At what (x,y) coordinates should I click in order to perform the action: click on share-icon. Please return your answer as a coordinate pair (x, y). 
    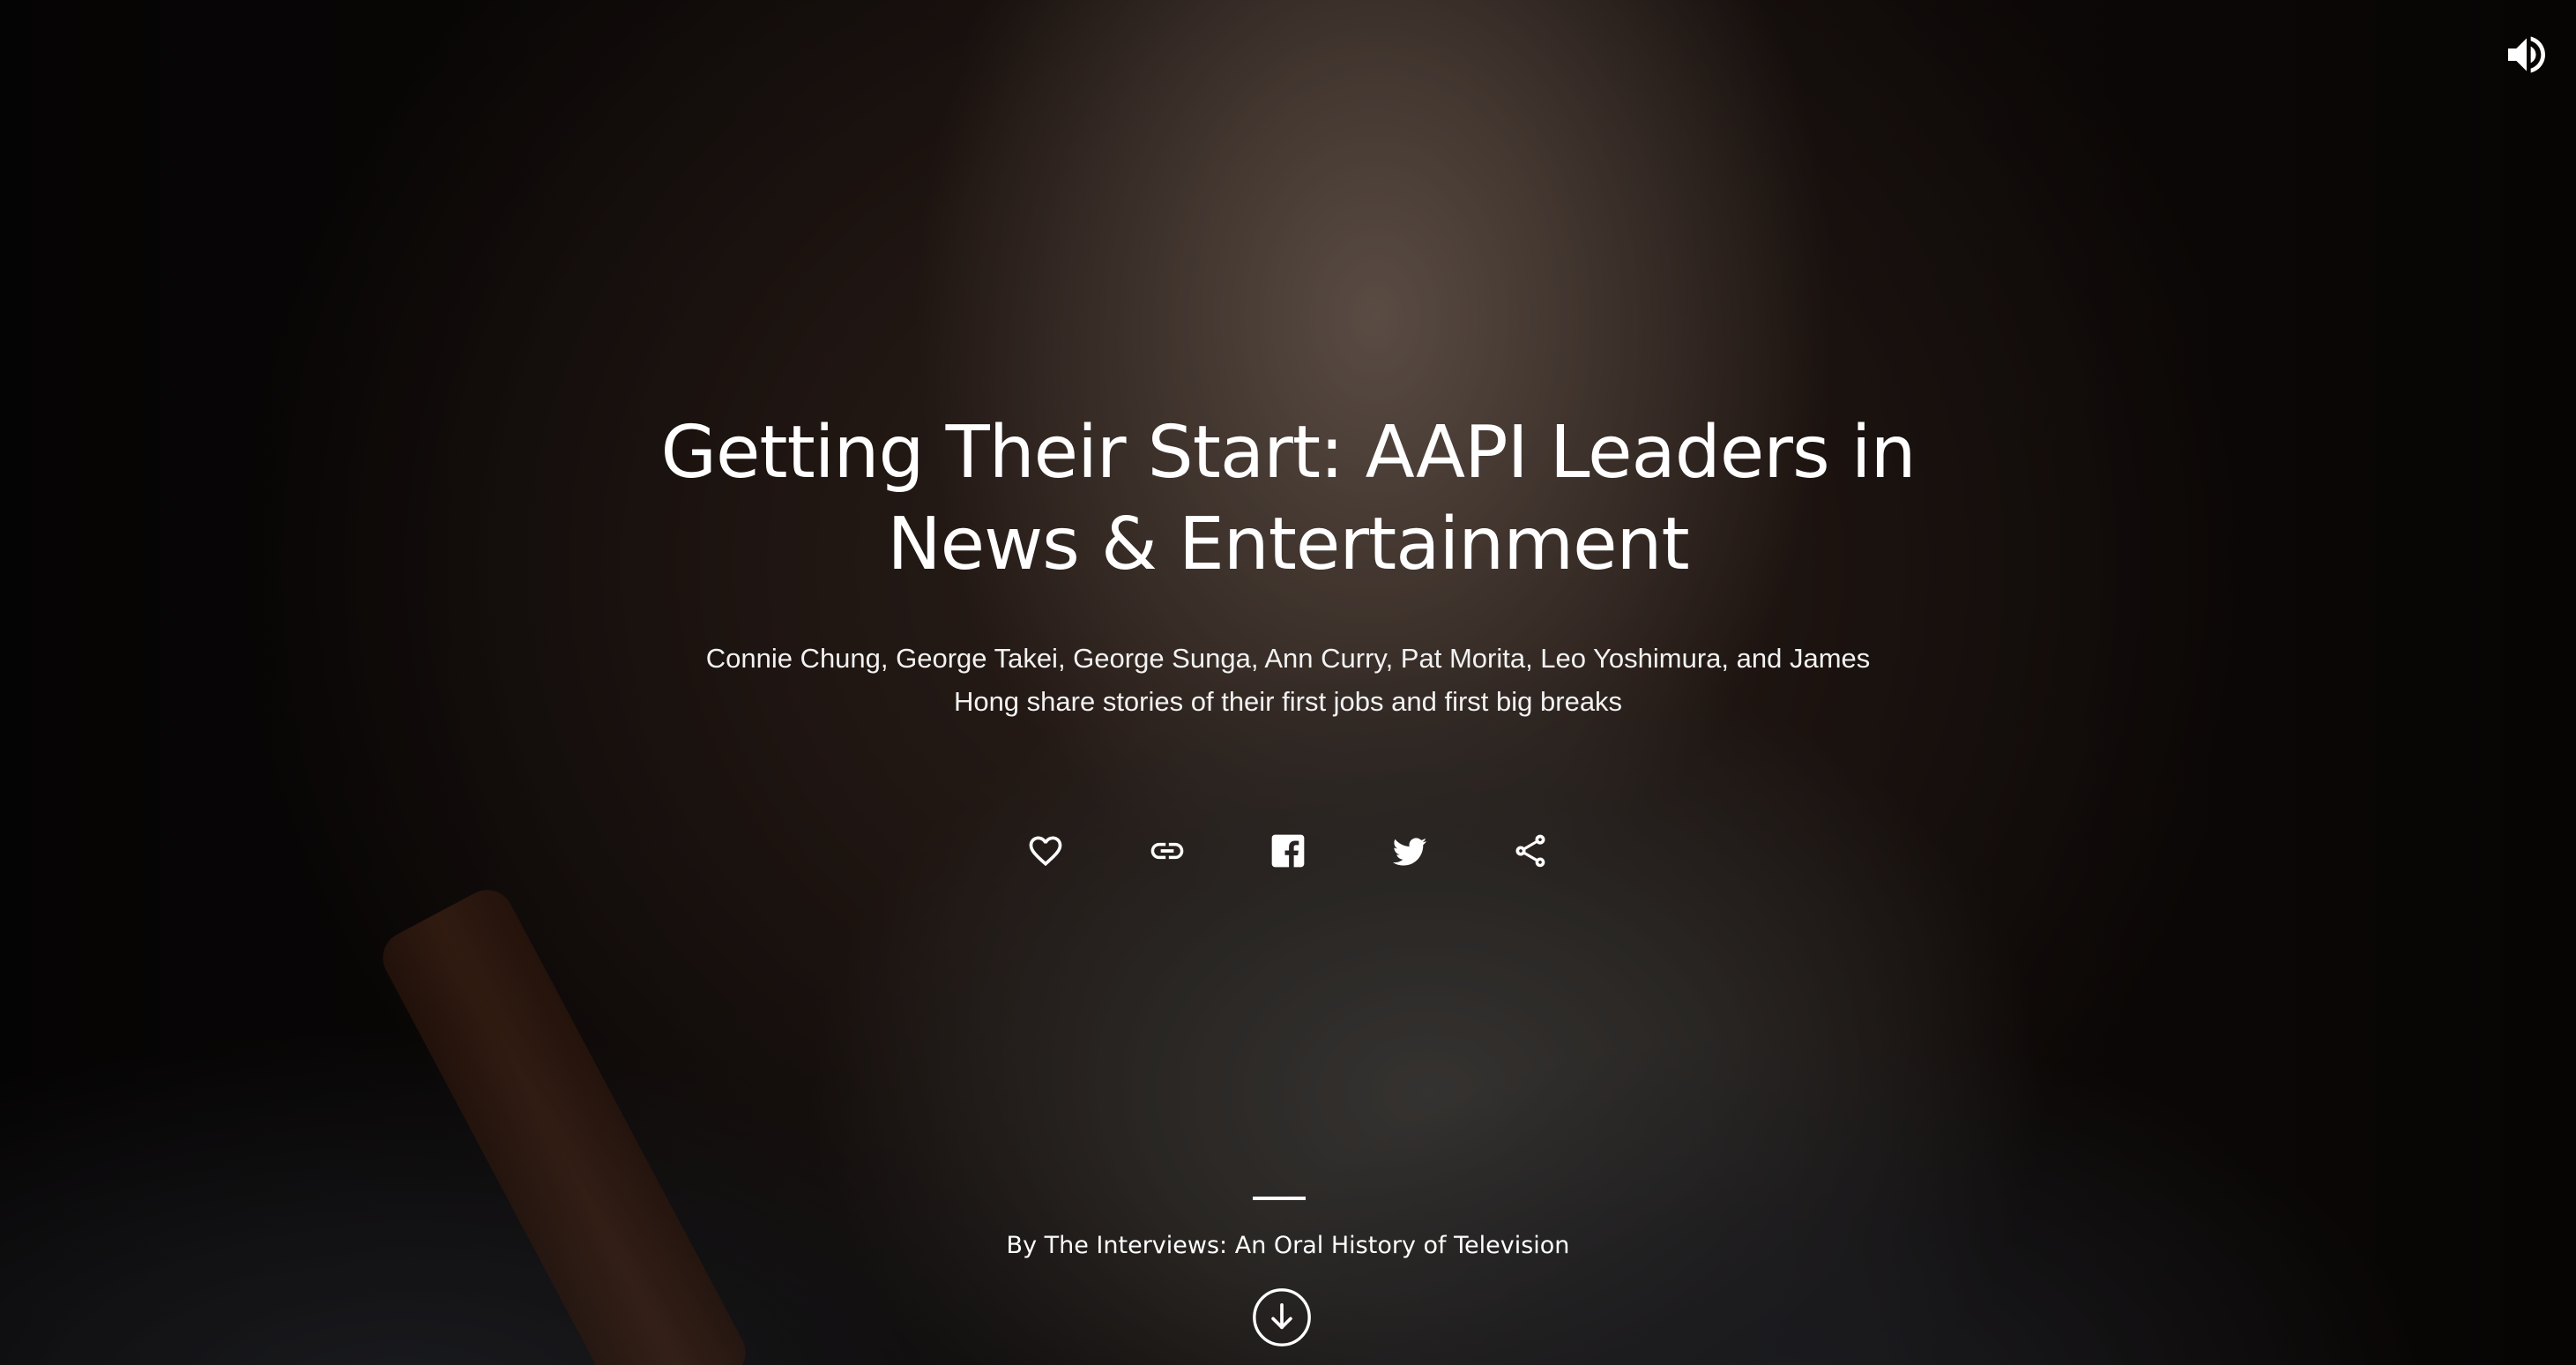
    Looking at the image, I should click on (1530, 851).